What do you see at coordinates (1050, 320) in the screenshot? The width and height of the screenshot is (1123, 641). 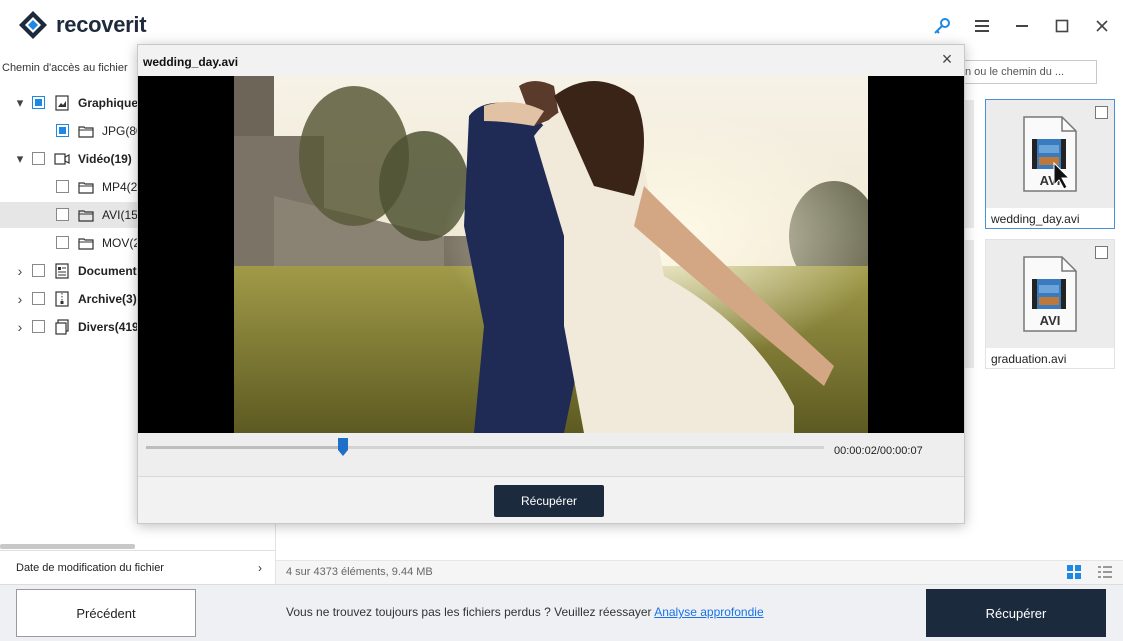 I see `svg-text: AVI` at bounding box center [1050, 320].